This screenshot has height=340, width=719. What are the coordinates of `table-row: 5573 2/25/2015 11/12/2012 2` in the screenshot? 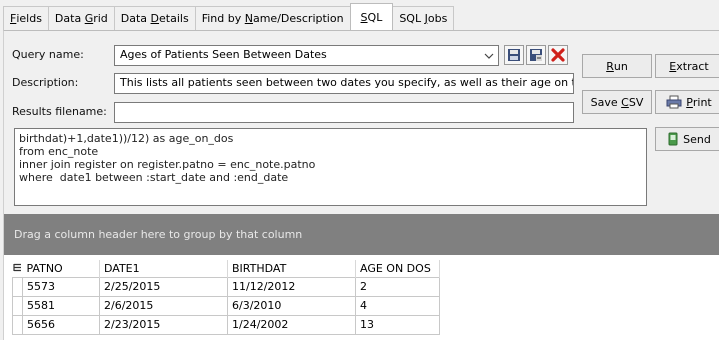 It's located at (226, 286).